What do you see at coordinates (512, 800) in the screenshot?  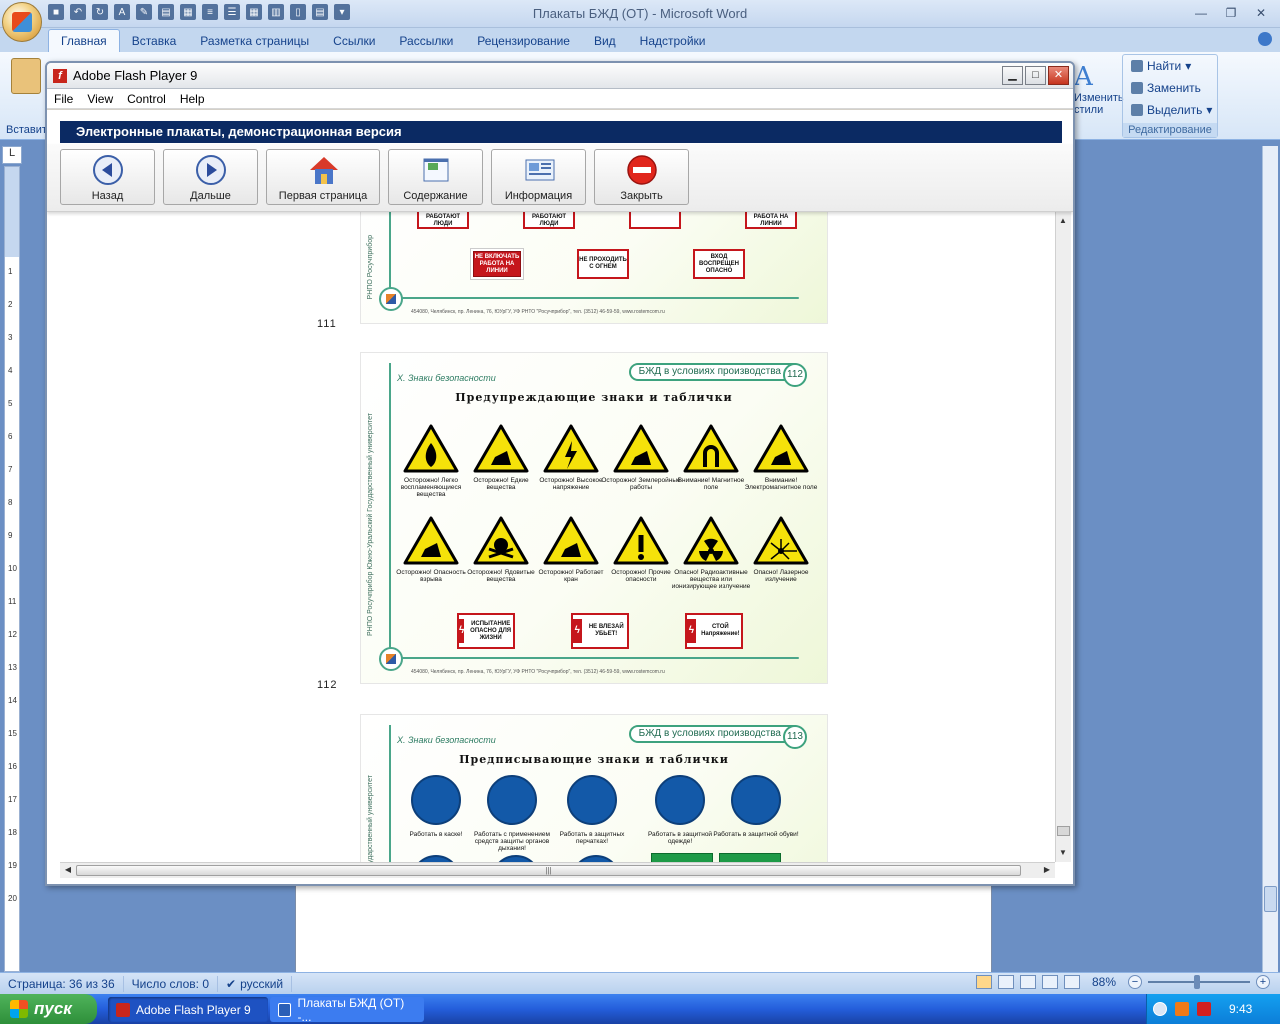 I see `respirator-icon` at bounding box center [512, 800].